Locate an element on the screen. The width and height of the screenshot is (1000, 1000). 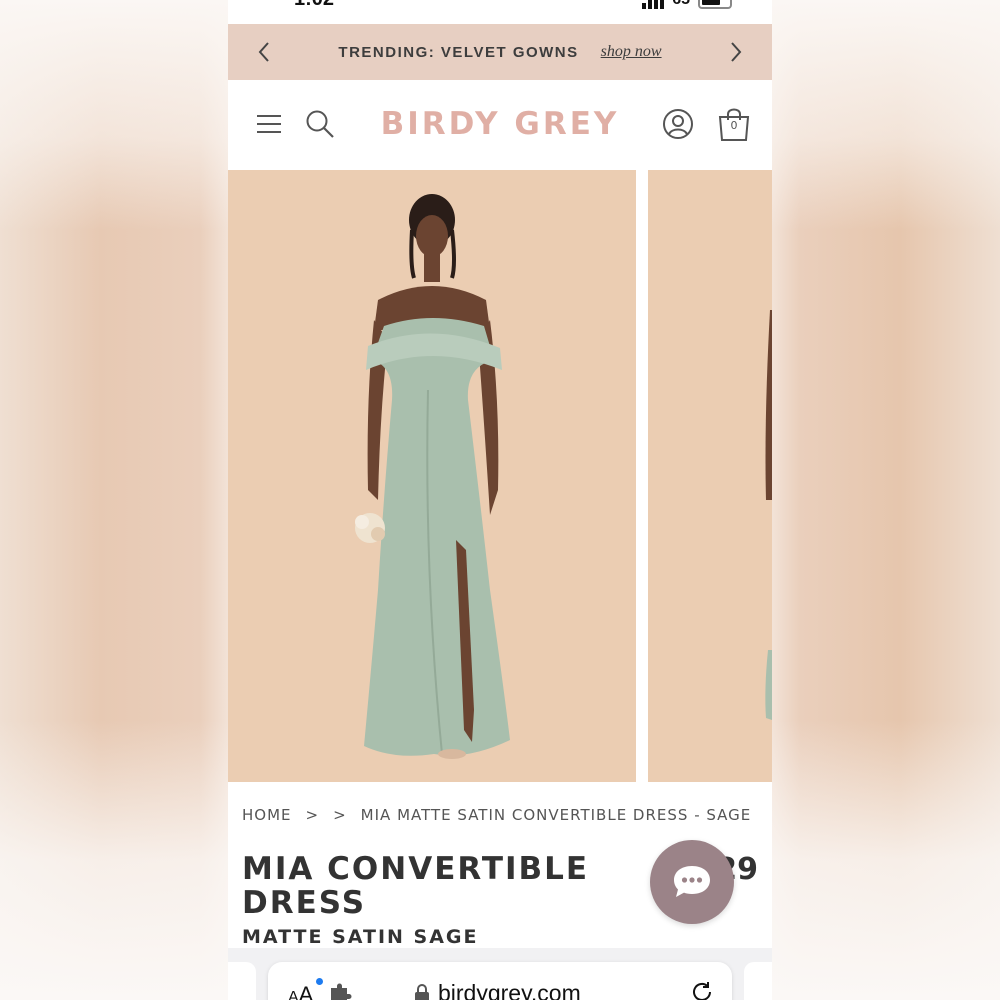
status-bar: 1:02 65 is located at coordinates (500, 12).